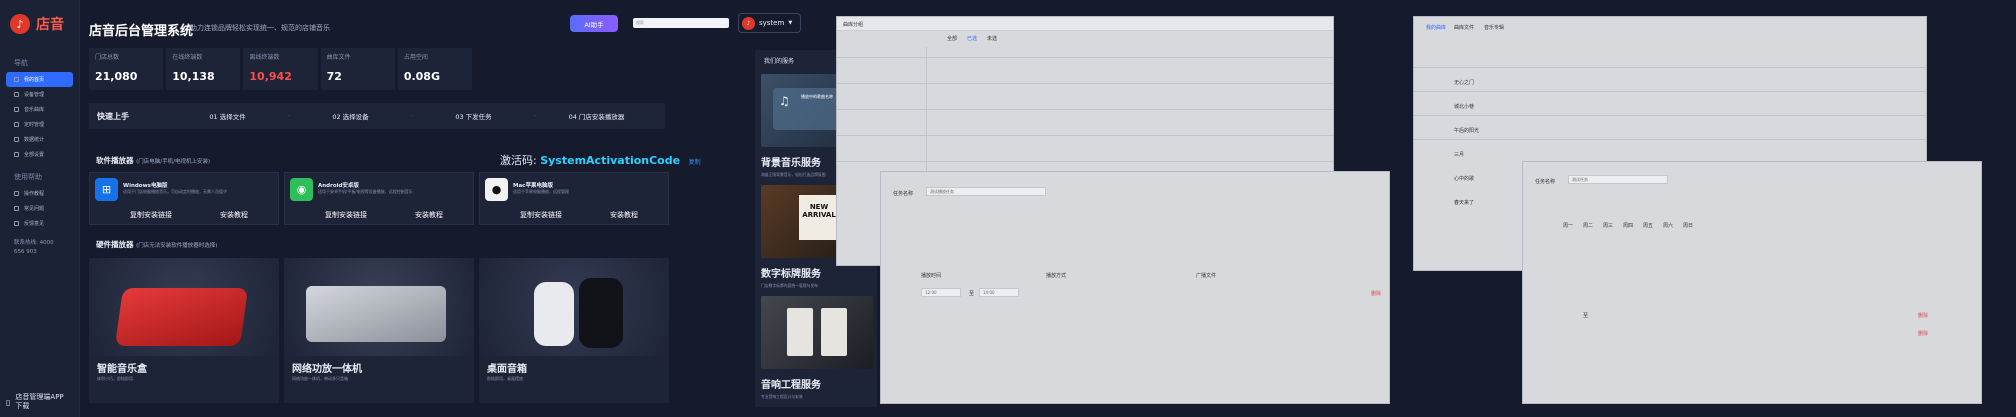 This screenshot has width=2016, height=417. I want to click on sidebar-item-stats: 数据统计, so click(39, 139).